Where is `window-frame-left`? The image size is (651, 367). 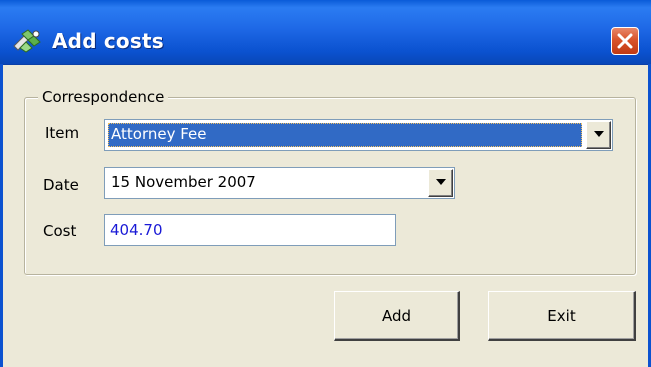 window-frame-left is located at coordinates (1, 215).